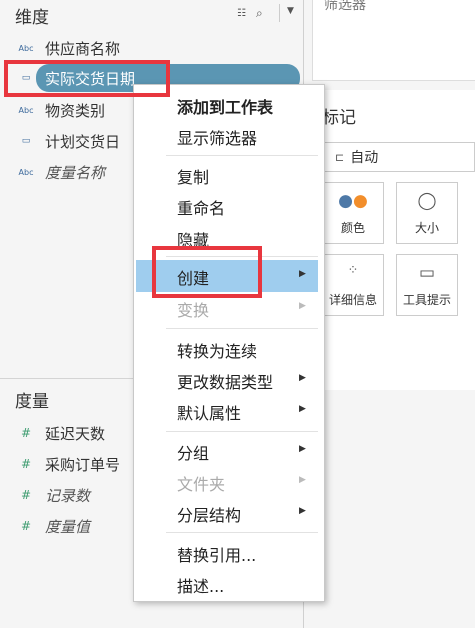 Image resolution: width=475 pixels, height=628 pixels. I want to click on menu-item-folder: 文件夹, so click(201, 484).